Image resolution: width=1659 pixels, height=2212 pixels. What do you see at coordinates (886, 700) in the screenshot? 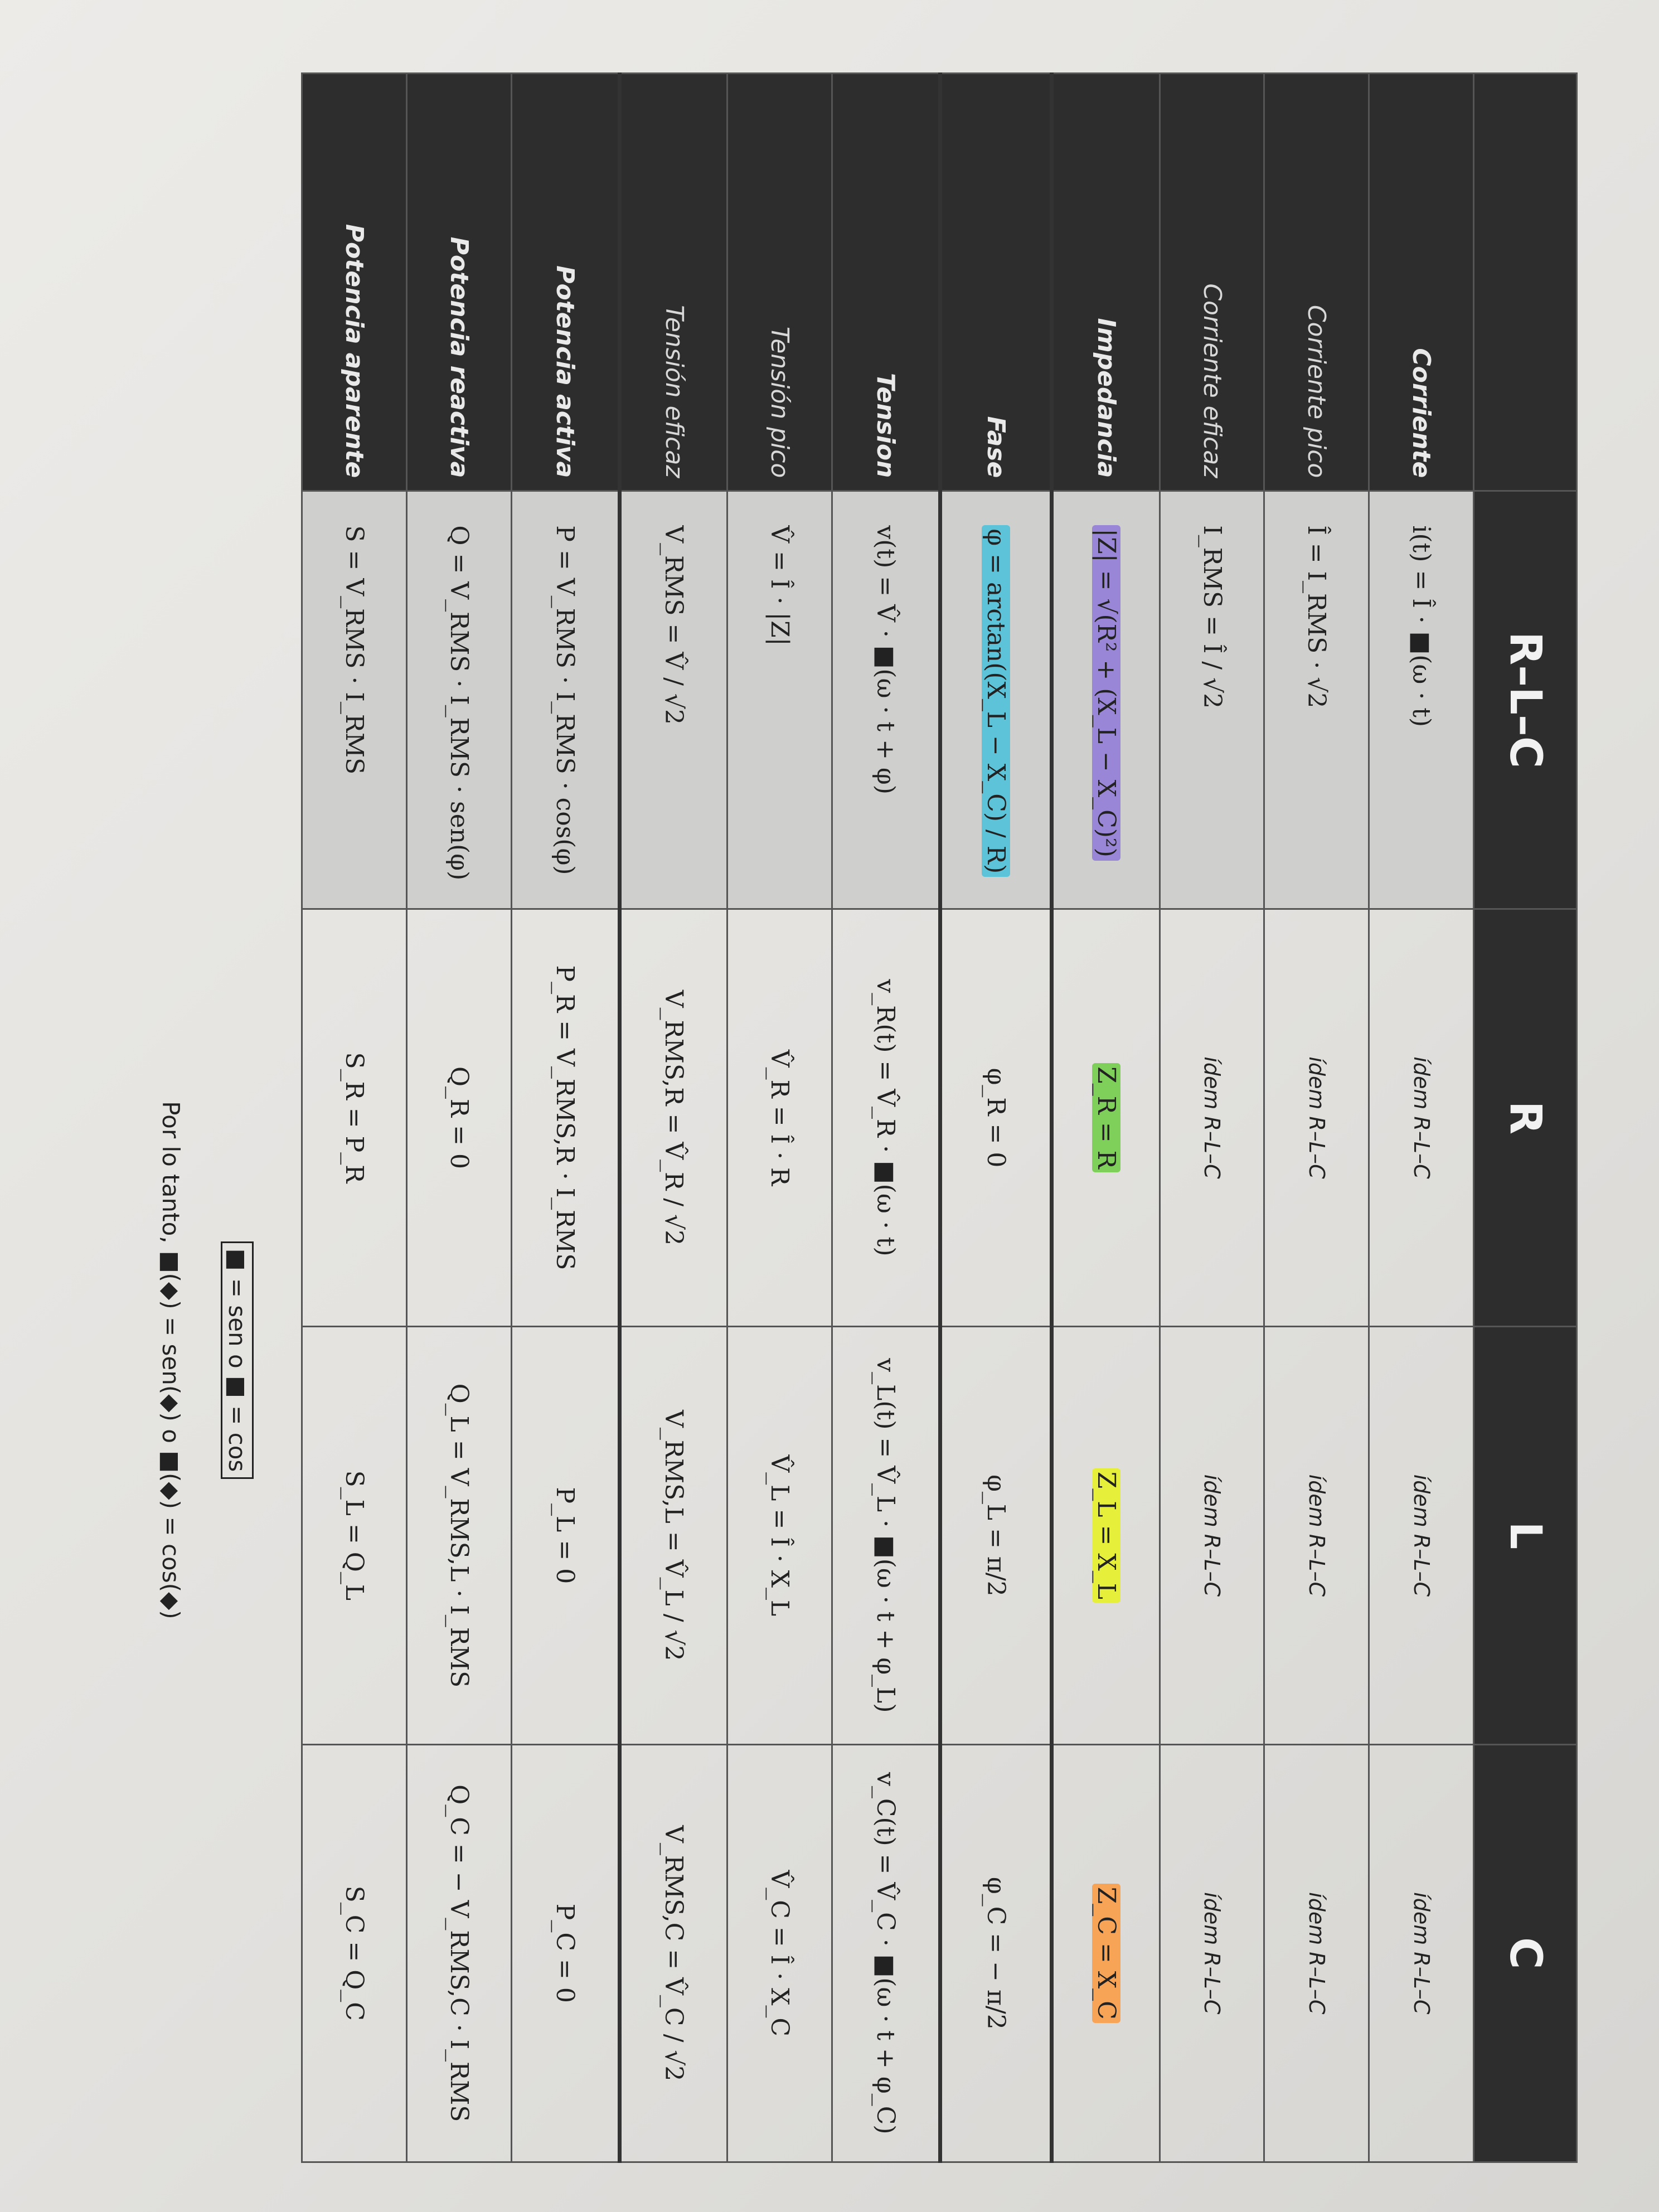
I see `cell-rlc: v(t) = V̂ · ■(ω · t + φ)` at bounding box center [886, 700].